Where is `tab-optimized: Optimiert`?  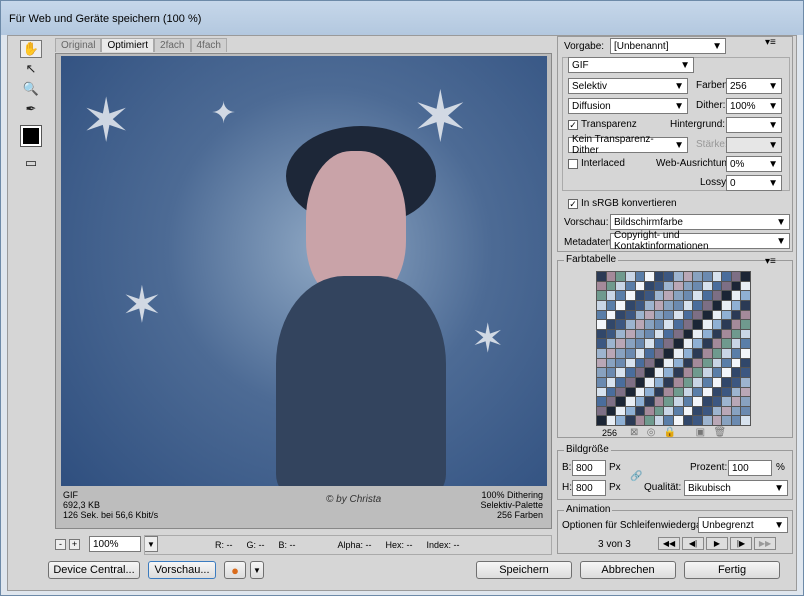
tab-optimized: Optimiert is located at coordinates (128, 45).